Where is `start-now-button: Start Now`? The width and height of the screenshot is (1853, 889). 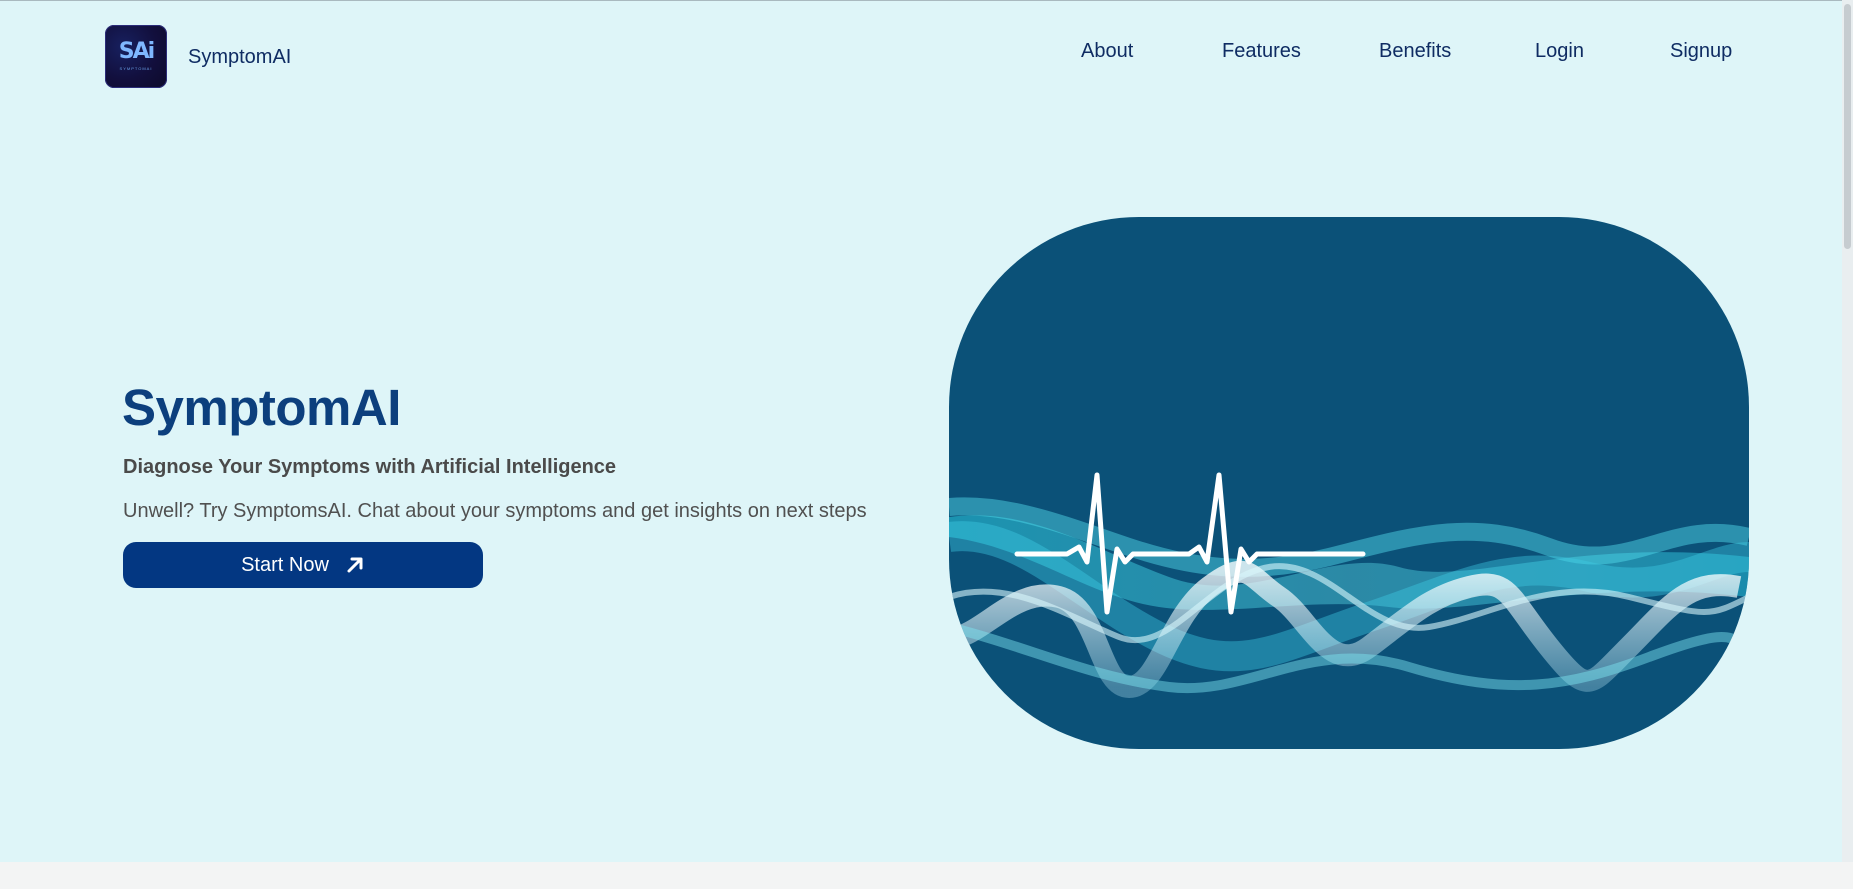
start-now-button: Start Now is located at coordinates (303, 565).